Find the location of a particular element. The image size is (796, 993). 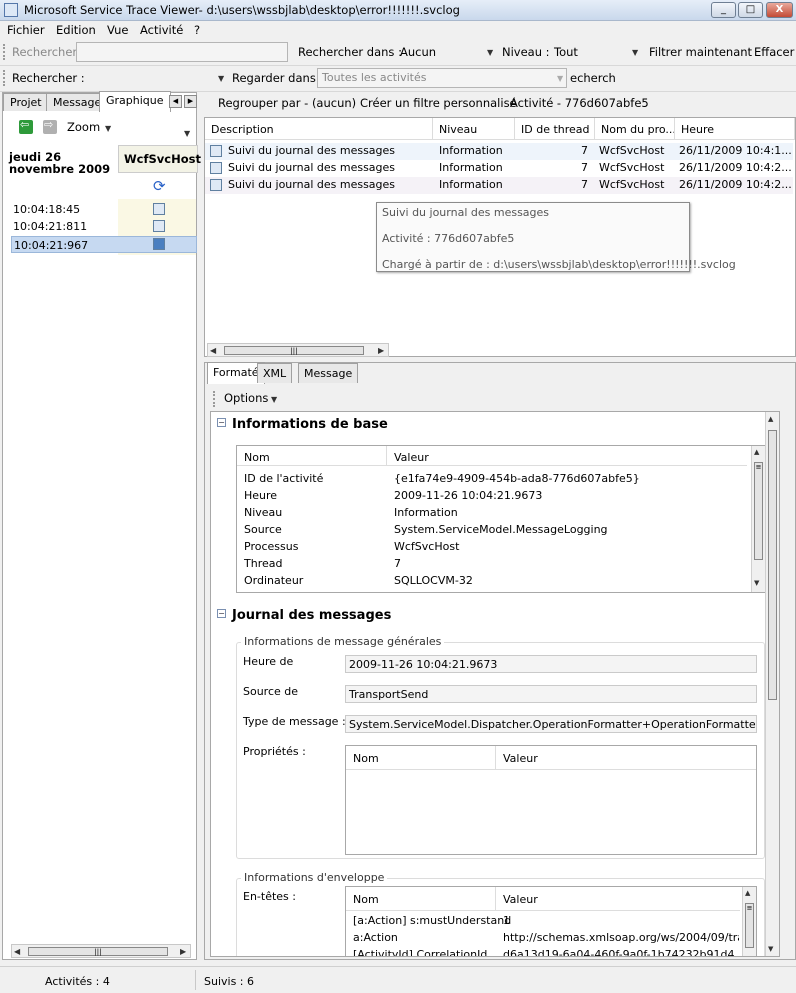

message-time-field: 2009-11-26 10:04:21.9673 is located at coordinates (551, 664).